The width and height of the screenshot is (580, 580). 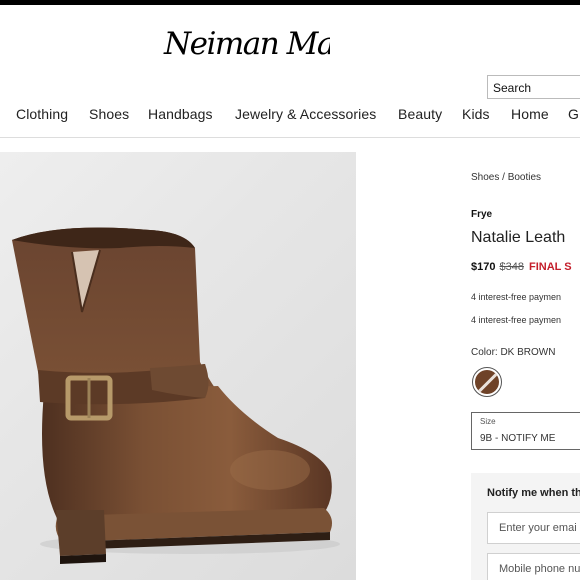 I want to click on nav-item-clothing: Clothing, so click(x=42, y=114).